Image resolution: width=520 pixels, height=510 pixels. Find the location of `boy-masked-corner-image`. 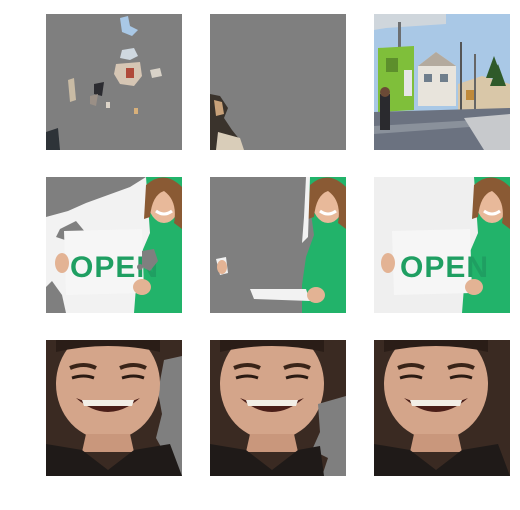

boy-masked-corner-image is located at coordinates (278, 408).